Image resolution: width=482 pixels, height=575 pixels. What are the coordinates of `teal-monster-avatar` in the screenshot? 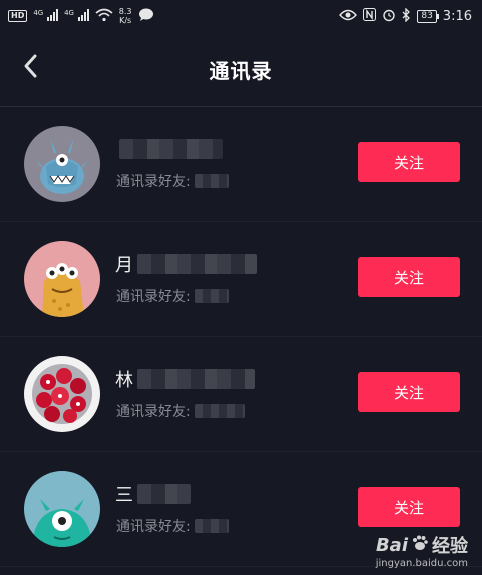 It's located at (62, 509).